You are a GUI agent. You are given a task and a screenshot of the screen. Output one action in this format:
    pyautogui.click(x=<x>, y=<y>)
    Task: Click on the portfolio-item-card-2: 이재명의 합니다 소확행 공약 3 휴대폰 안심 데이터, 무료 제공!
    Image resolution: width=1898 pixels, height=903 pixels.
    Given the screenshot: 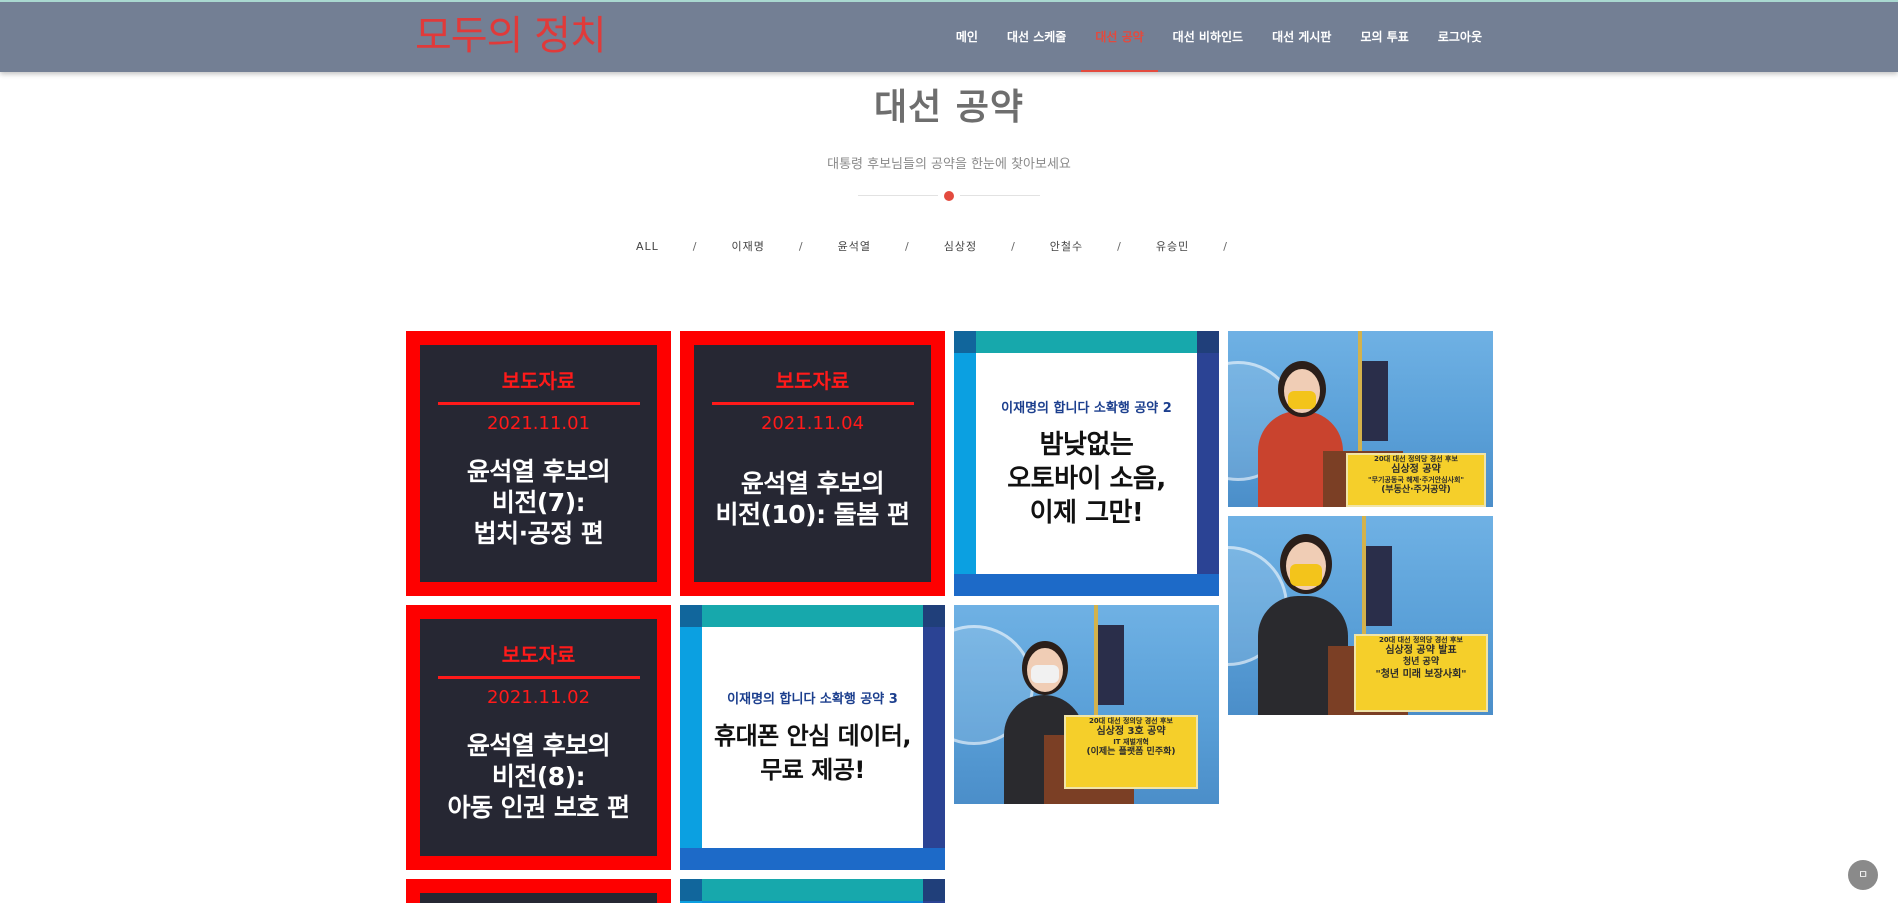 What is the action you would take?
    pyautogui.click(x=812, y=737)
    